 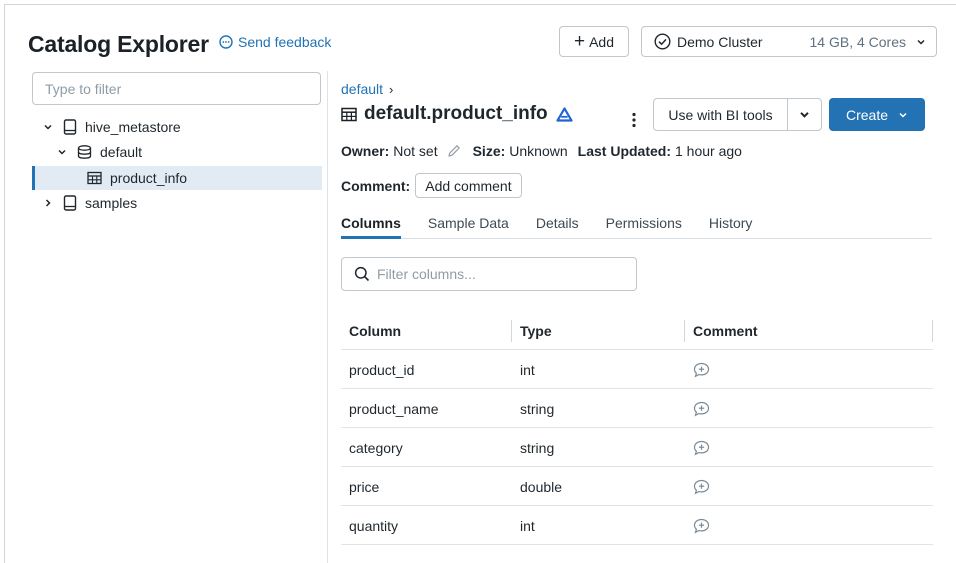 I want to click on delta-icon, so click(x=564, y=114).